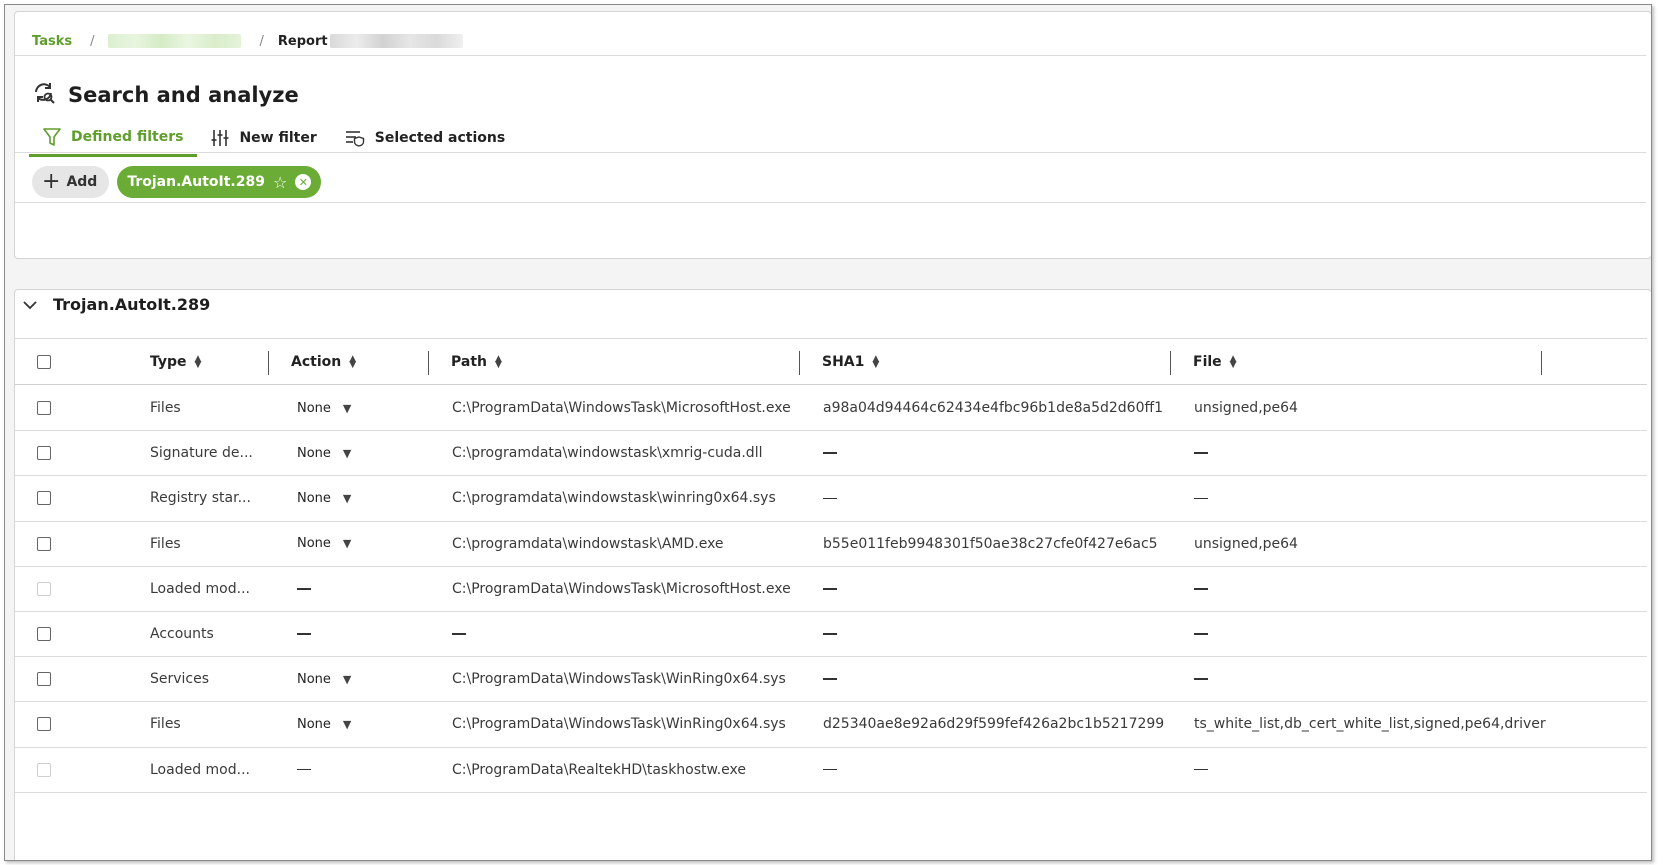 This screenshot has height=865, width=1665. I want to click on filter-chip-label: Trojan.AutoIt.289, so click(196, 182).